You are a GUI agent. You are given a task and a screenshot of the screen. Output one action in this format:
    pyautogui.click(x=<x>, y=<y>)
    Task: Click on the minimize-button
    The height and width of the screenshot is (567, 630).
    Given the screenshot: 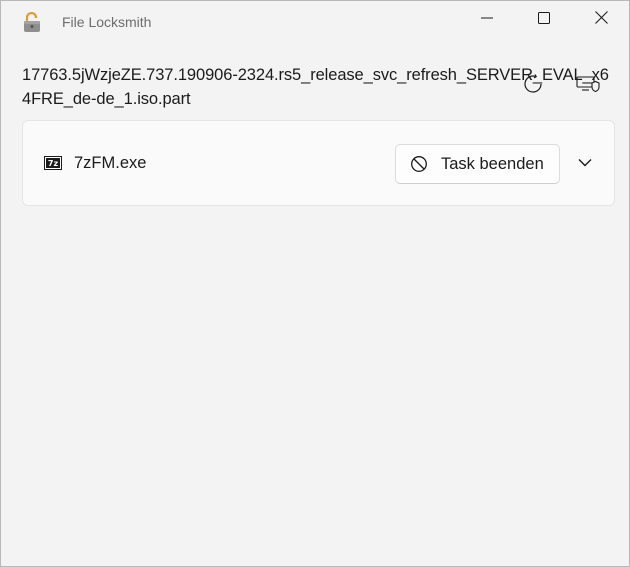 What is the action you would take?
    pyautogui.click(x=487, y=20)
    